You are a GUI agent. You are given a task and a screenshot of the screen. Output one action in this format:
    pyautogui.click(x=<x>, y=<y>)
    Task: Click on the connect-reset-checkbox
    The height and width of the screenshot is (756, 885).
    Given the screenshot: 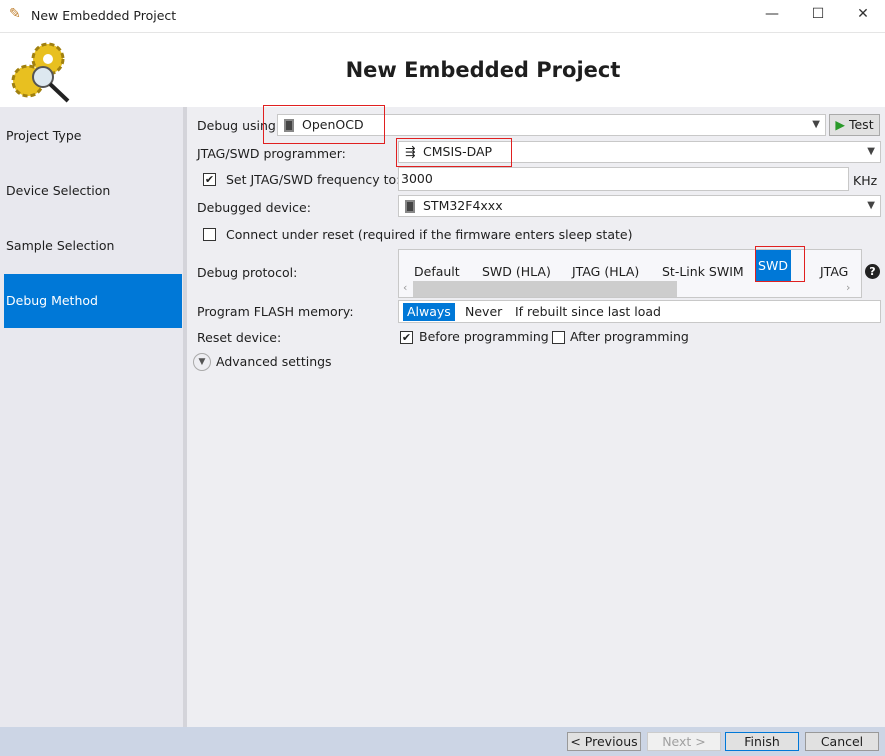 What is the action you would take?
    pyautogui.click(x=209, y=234)
    